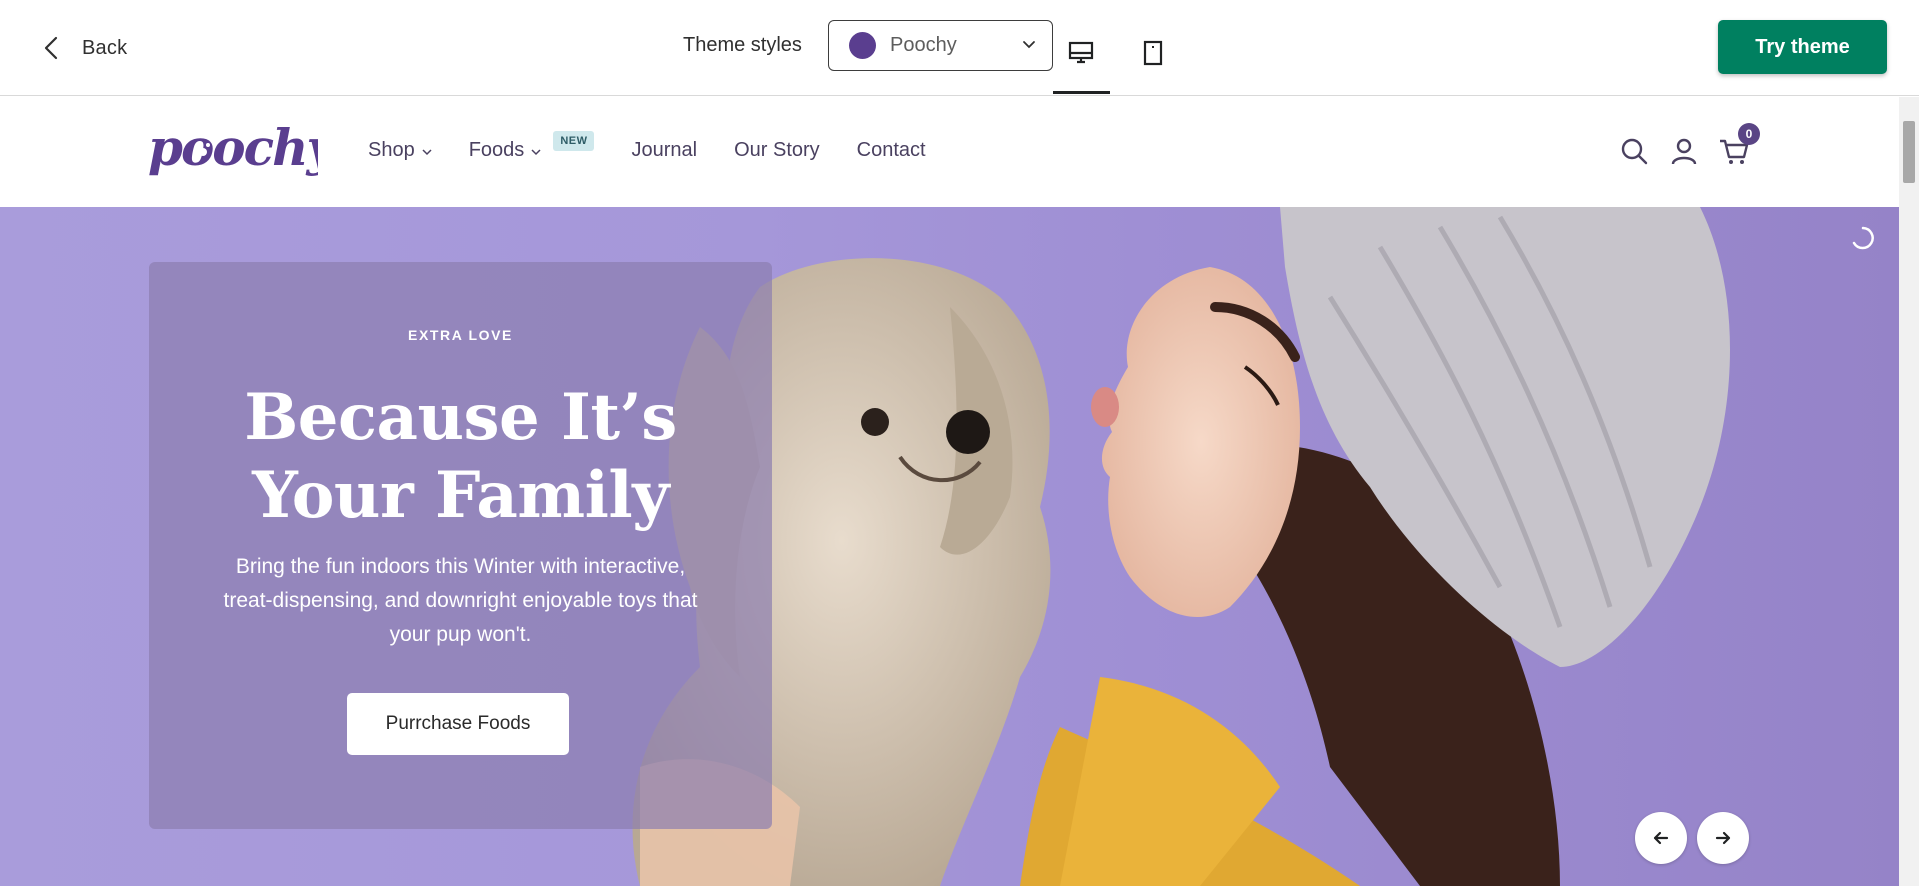  I want to click on nav-item-contact: Contact, so click(891, 150).